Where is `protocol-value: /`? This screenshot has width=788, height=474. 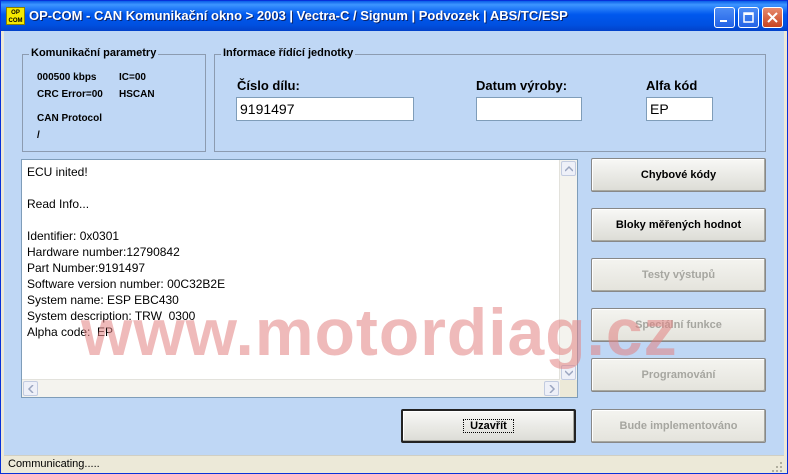
protocol-value: / is located at coordinates (38, 135).